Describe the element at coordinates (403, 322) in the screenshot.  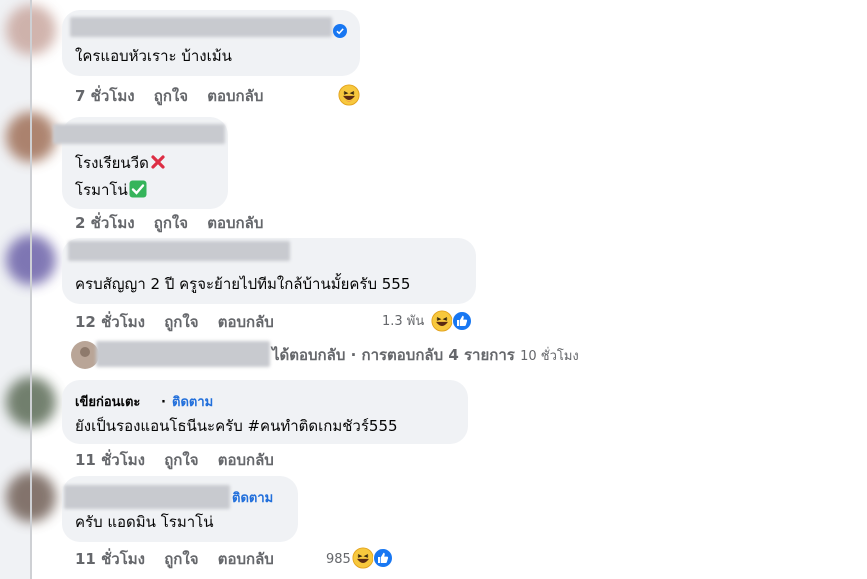
I see `reaction-count: 1.3 พัน` at that location.